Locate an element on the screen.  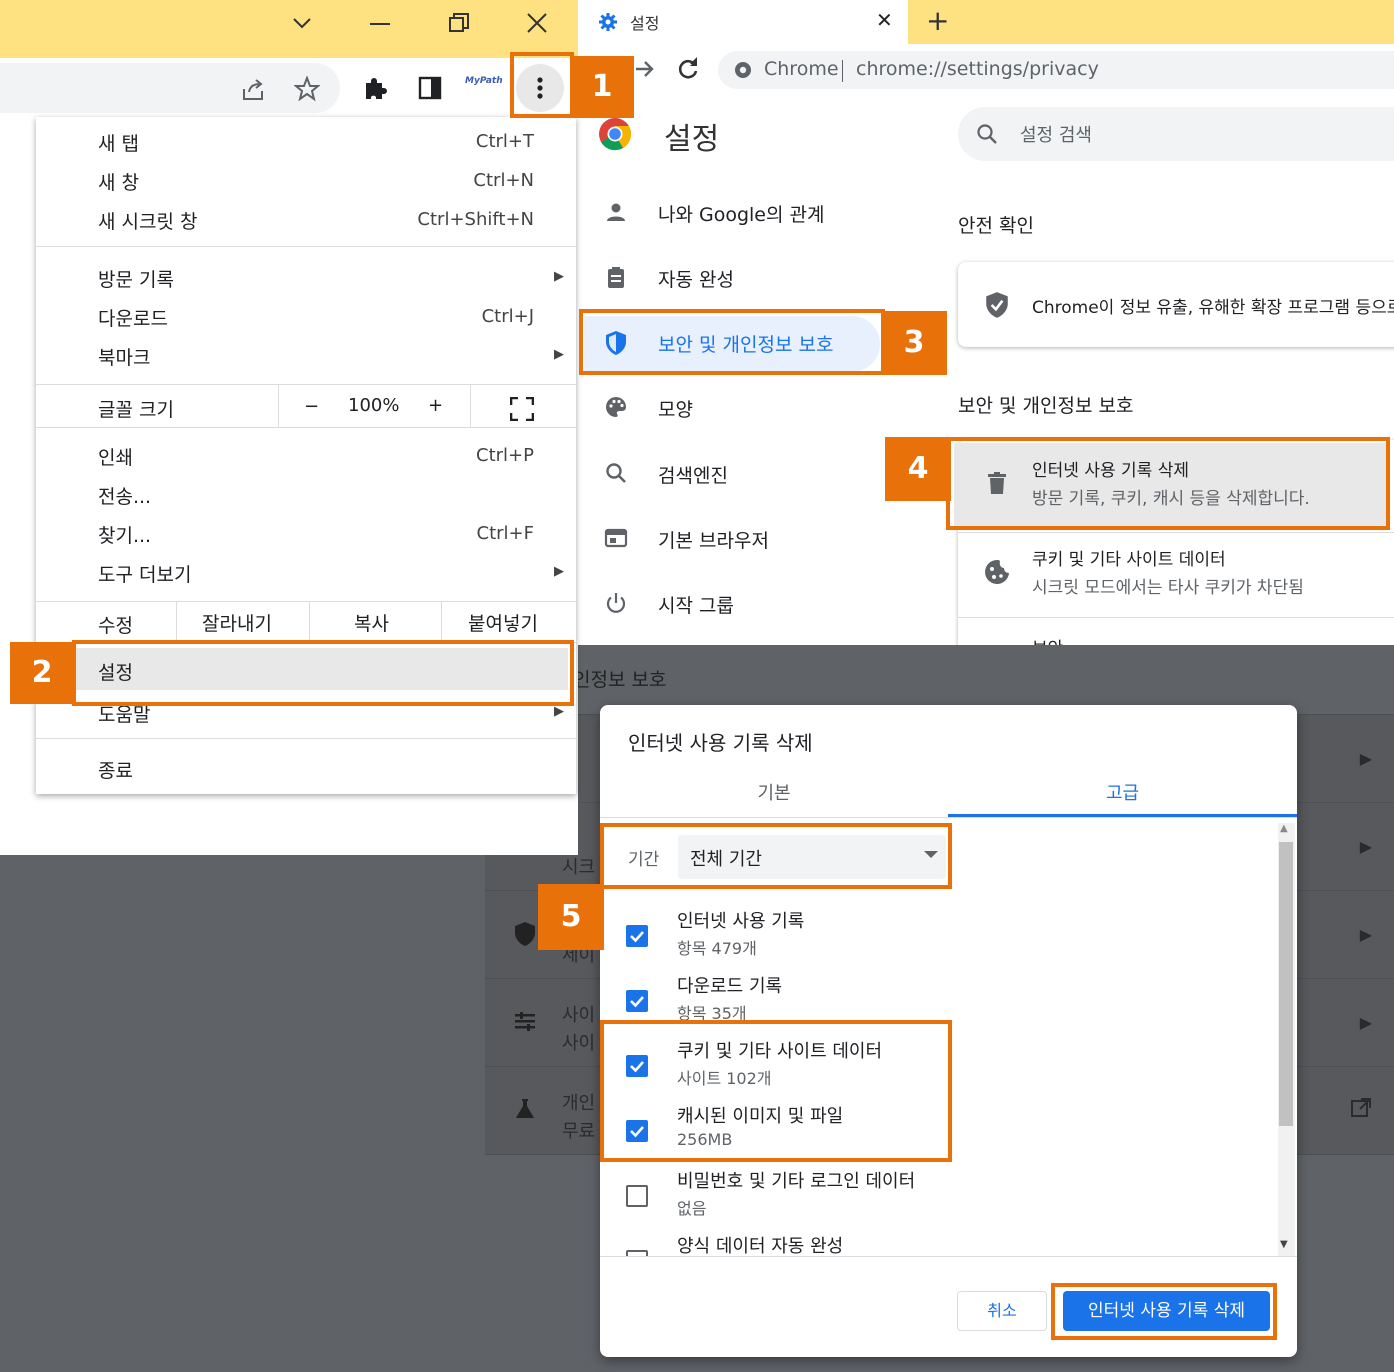
chrome-site-icon is located at coordinates (743, 70).